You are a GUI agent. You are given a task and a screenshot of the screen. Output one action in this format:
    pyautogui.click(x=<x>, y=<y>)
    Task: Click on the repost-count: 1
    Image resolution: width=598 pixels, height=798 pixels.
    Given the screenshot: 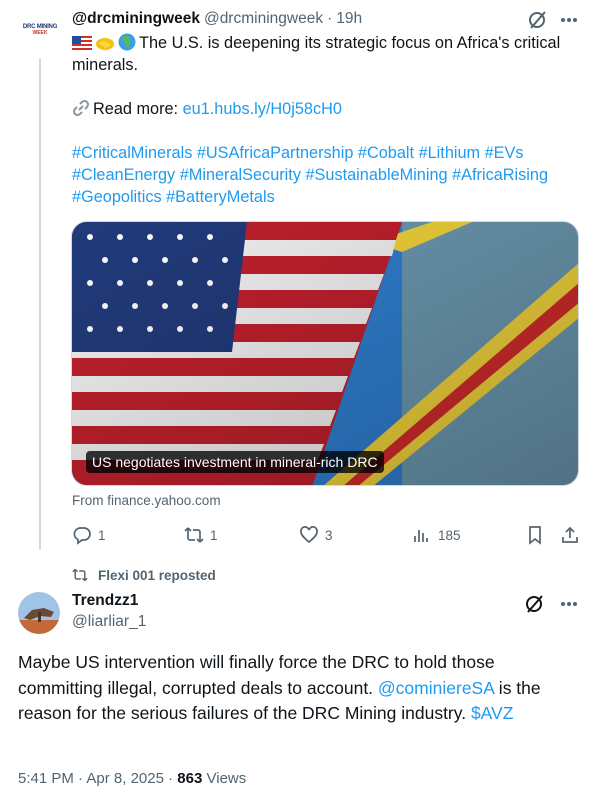 What is the action you would take?
    pyautogui.click(x=214, y=535)
    